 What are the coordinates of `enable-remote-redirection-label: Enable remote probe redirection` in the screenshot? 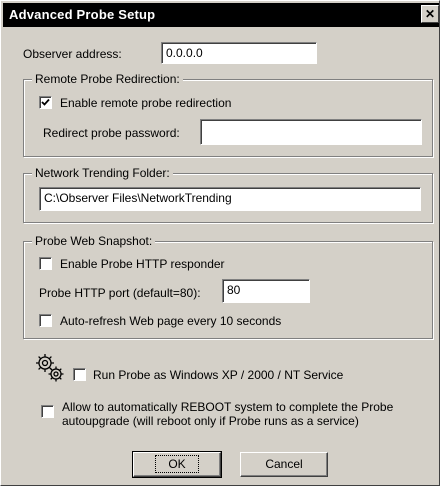 It's located at (145, 103).